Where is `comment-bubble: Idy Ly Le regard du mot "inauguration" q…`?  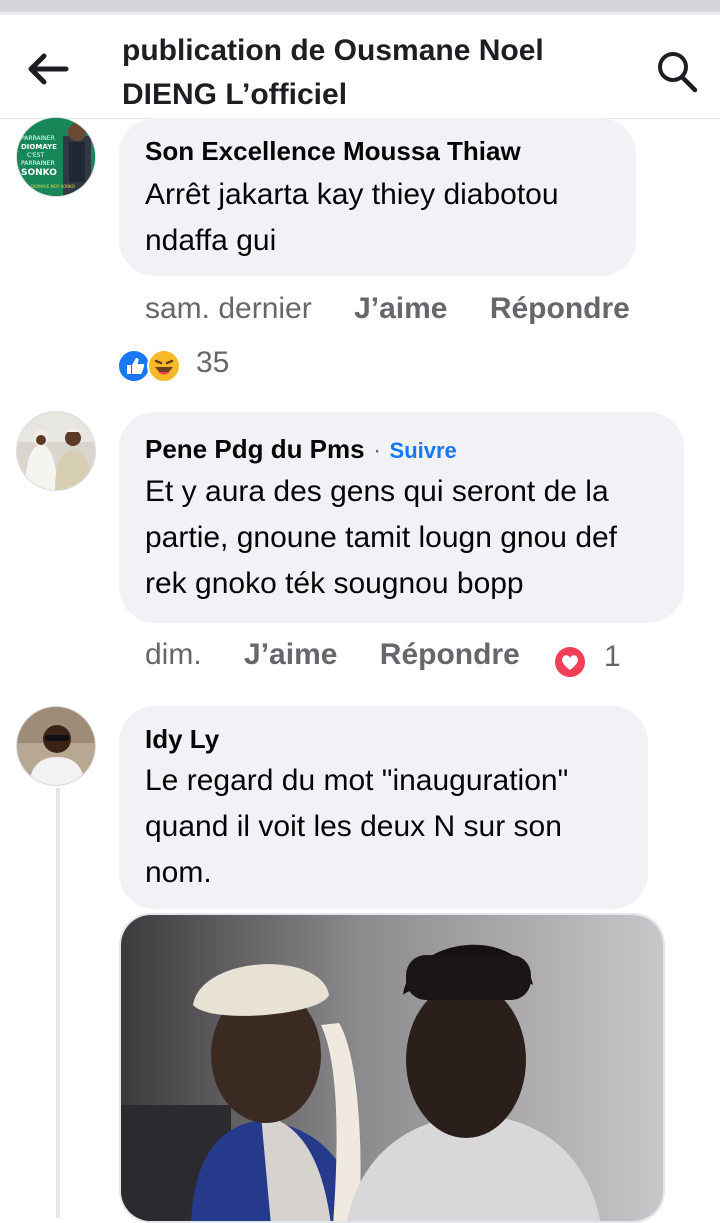 comment-bubble: Idy Ly Le regard du mot "inauguration" q… is located at coordinates (383, 807).